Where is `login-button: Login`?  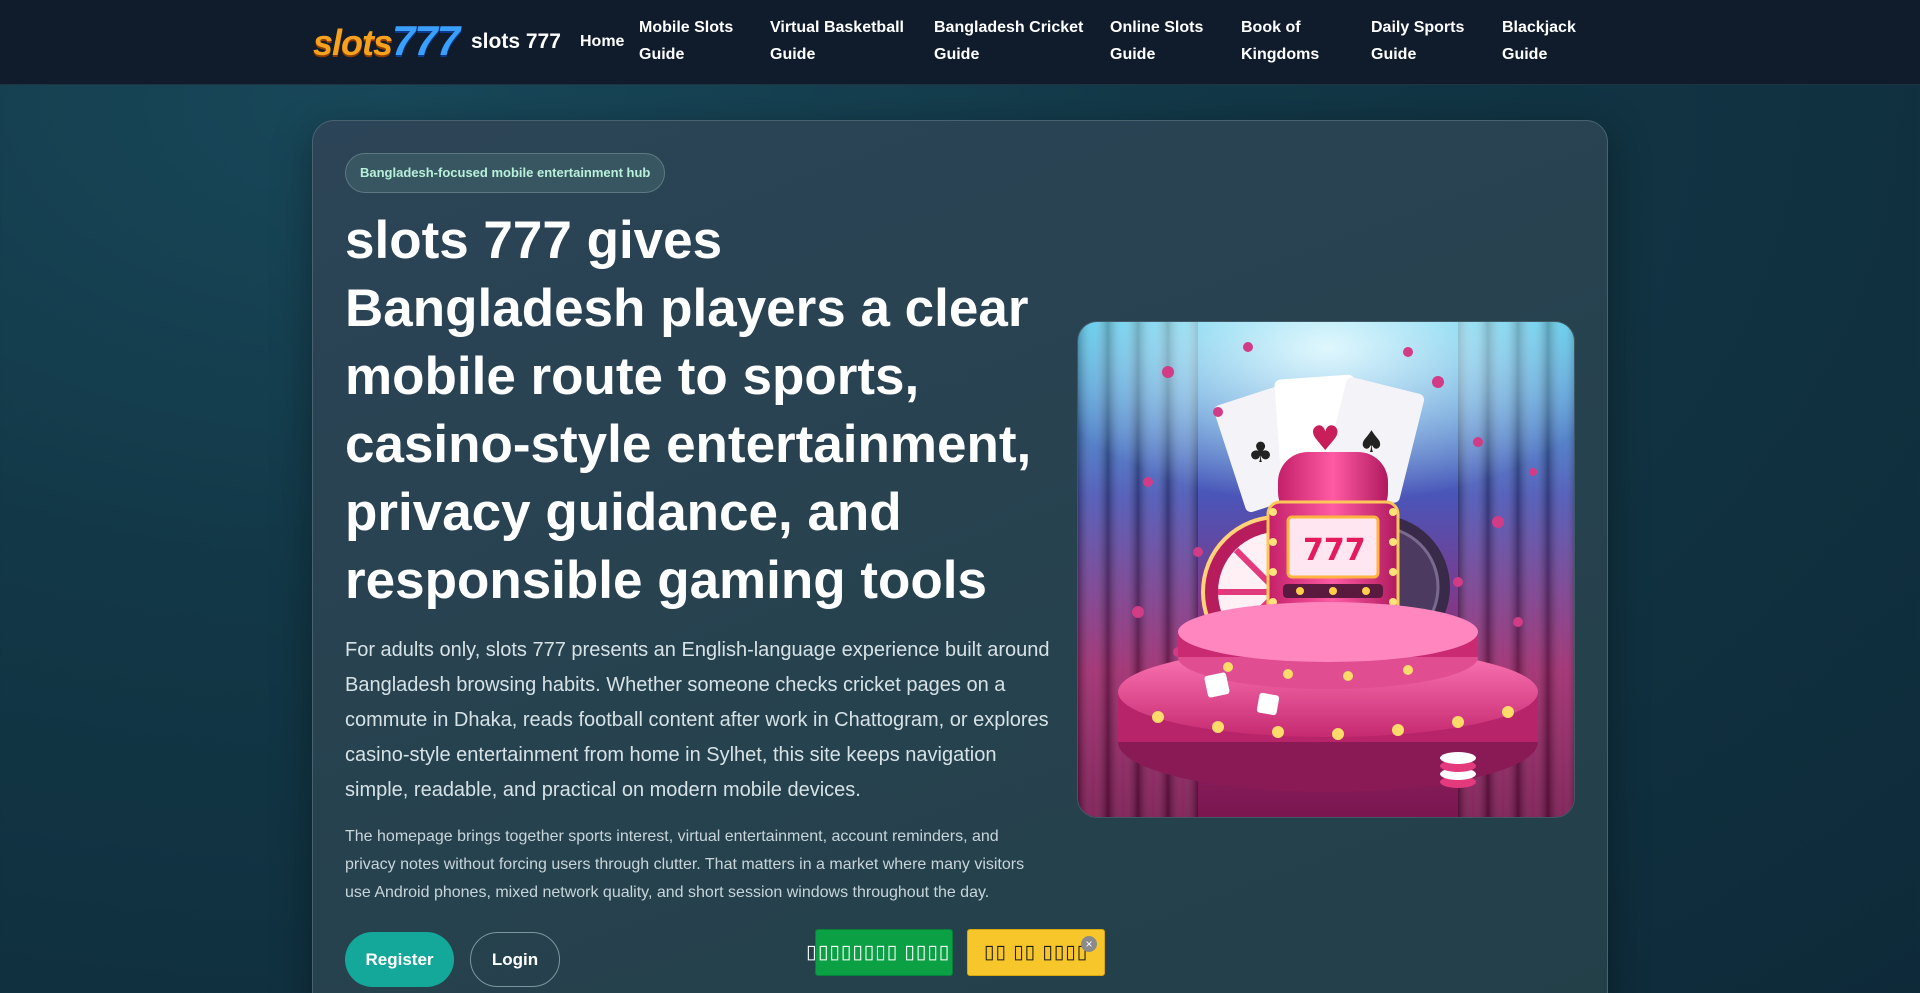
login-button: Login is located at coordinates (515, 959).